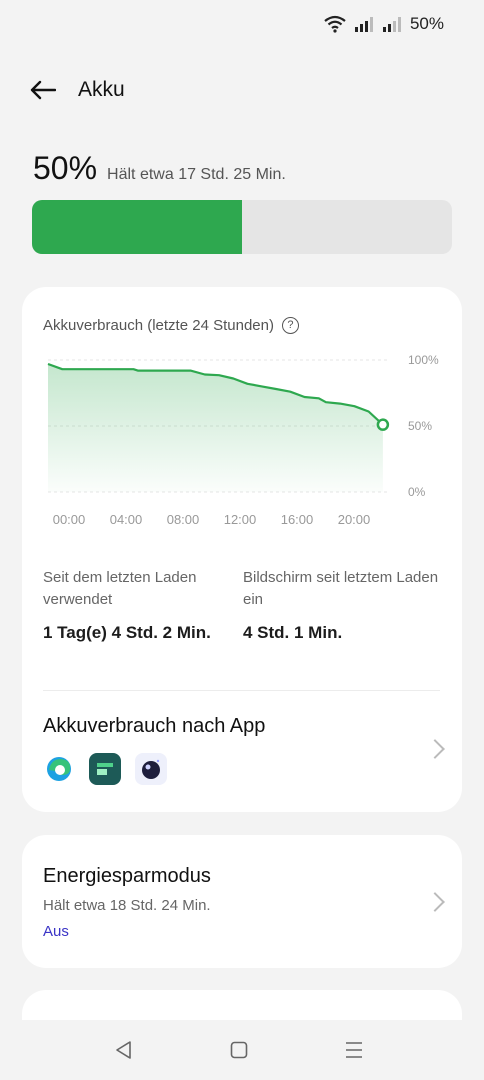  I want to click on battery-level-bar, so click(242, 227).